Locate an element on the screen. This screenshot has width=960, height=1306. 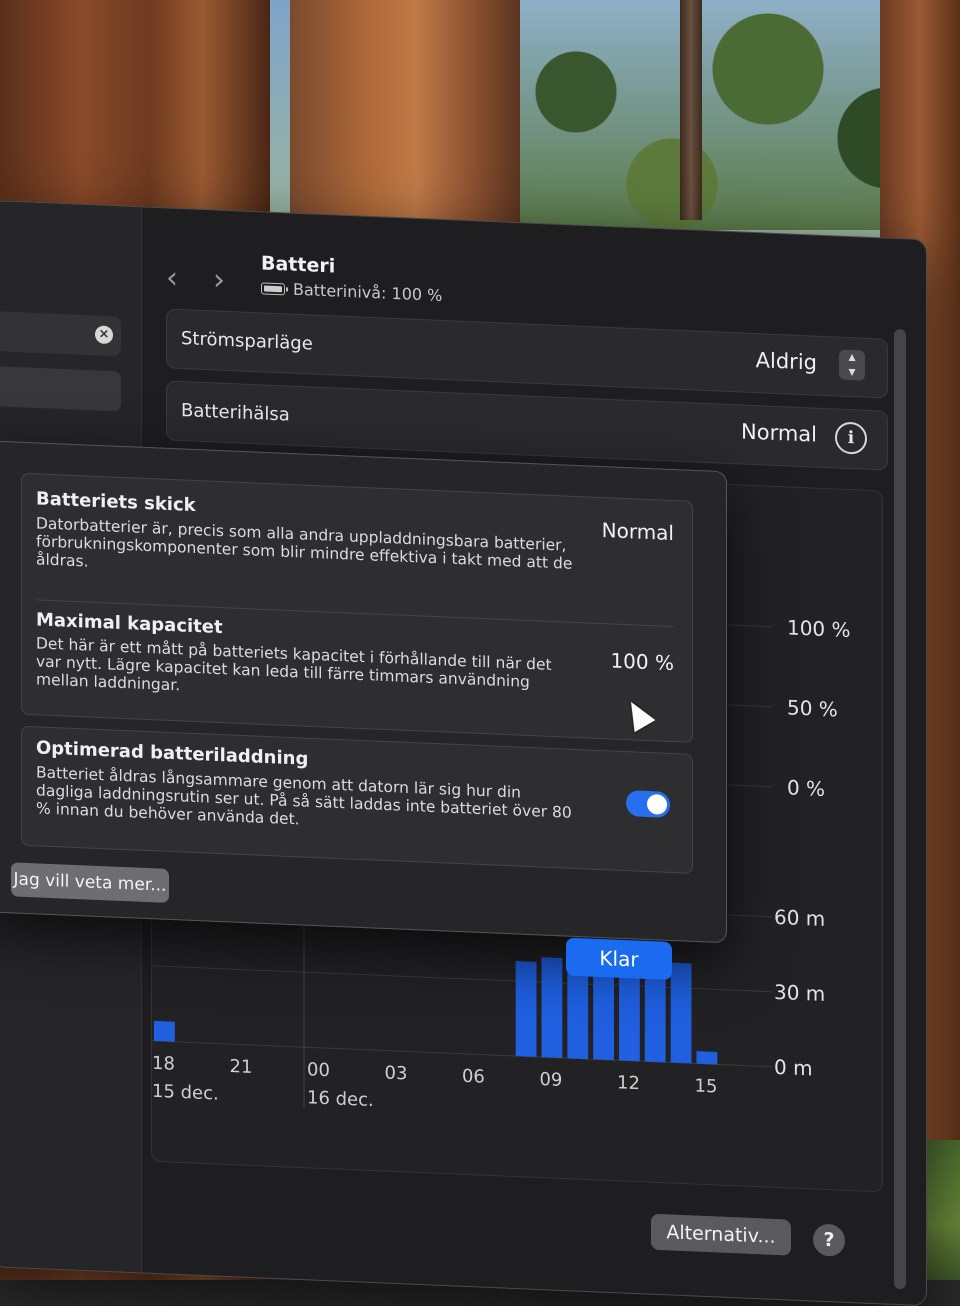
battery-health-label: Batterihälsa is located at coordinates (235, 413).